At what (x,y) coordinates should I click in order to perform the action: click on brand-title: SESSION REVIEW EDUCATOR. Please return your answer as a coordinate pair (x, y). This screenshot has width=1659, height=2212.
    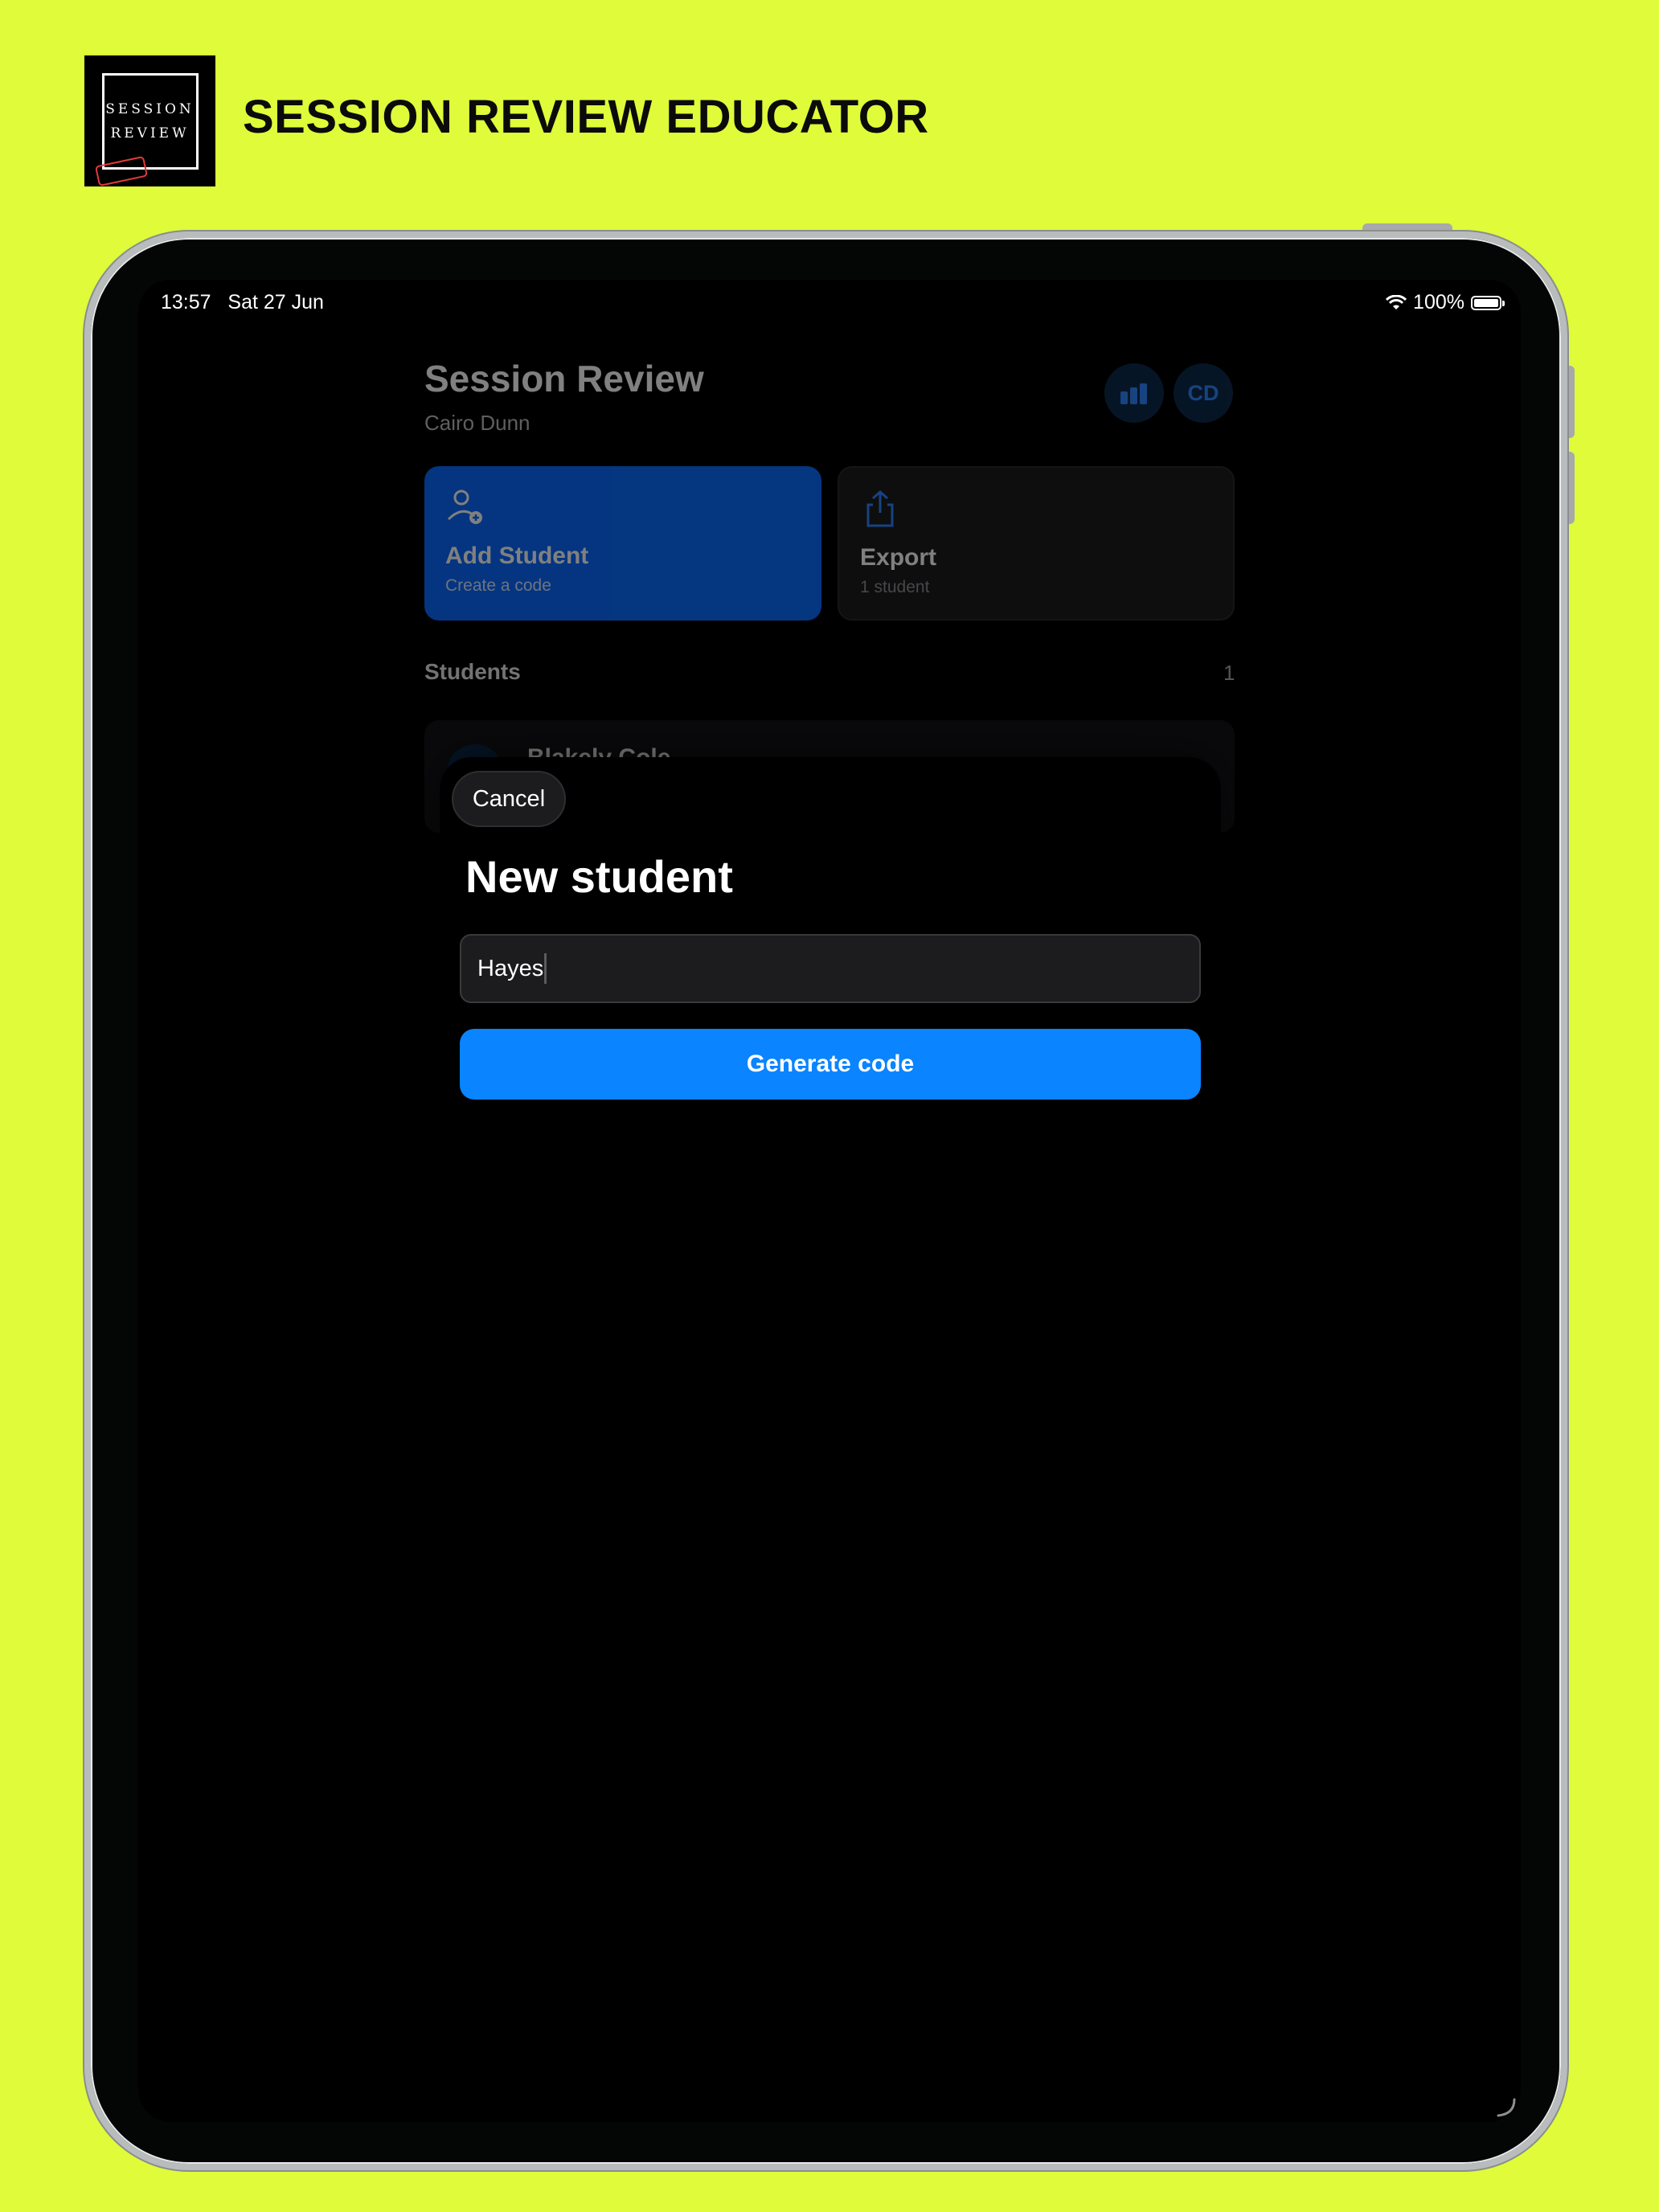
    Looking at the image, I should click on (586, 117).